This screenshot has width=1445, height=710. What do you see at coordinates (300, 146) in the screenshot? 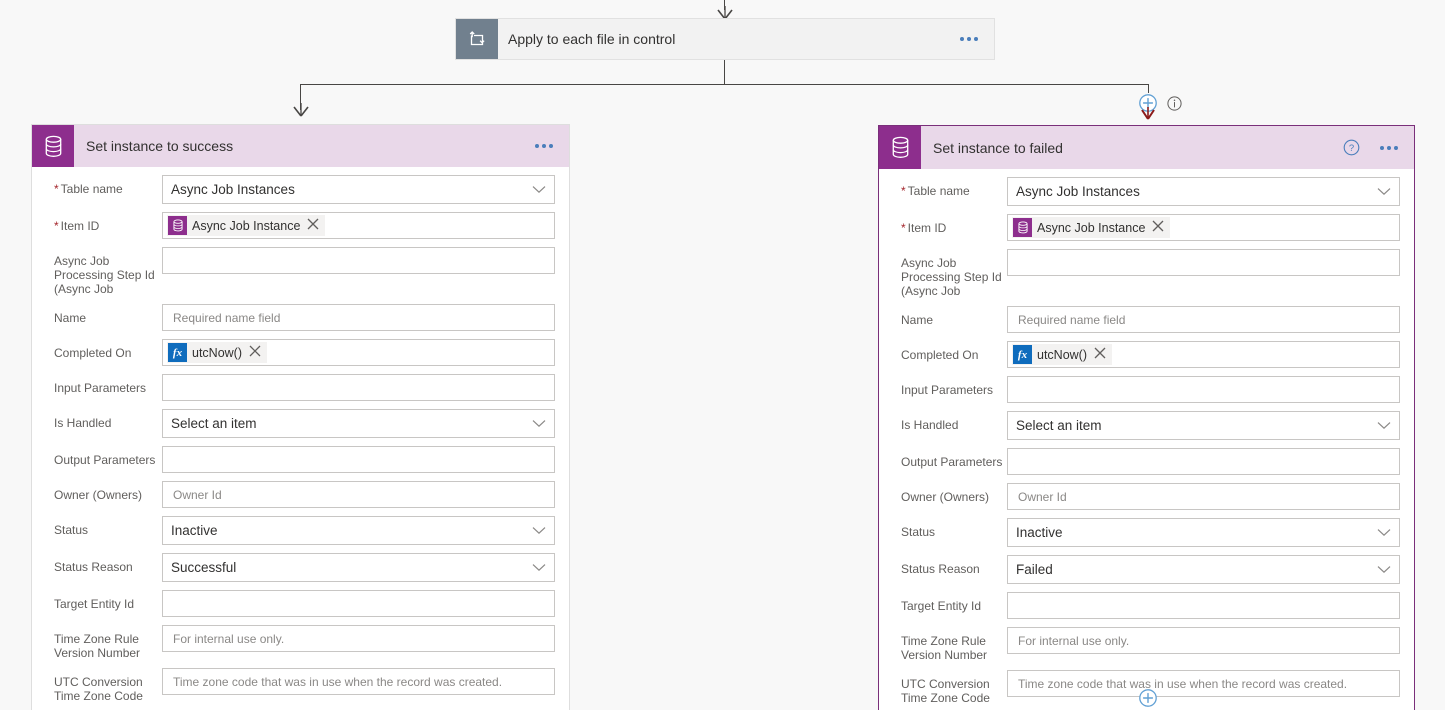
I see `card-header: Set instance to success` at bounding box center [300, 146].